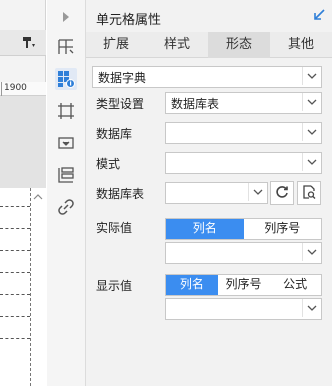 The height and width of the screenshot is (386, 332). Describe the element at coordinates (243, 163) in the screenshot. I see `schema-select` at that location.